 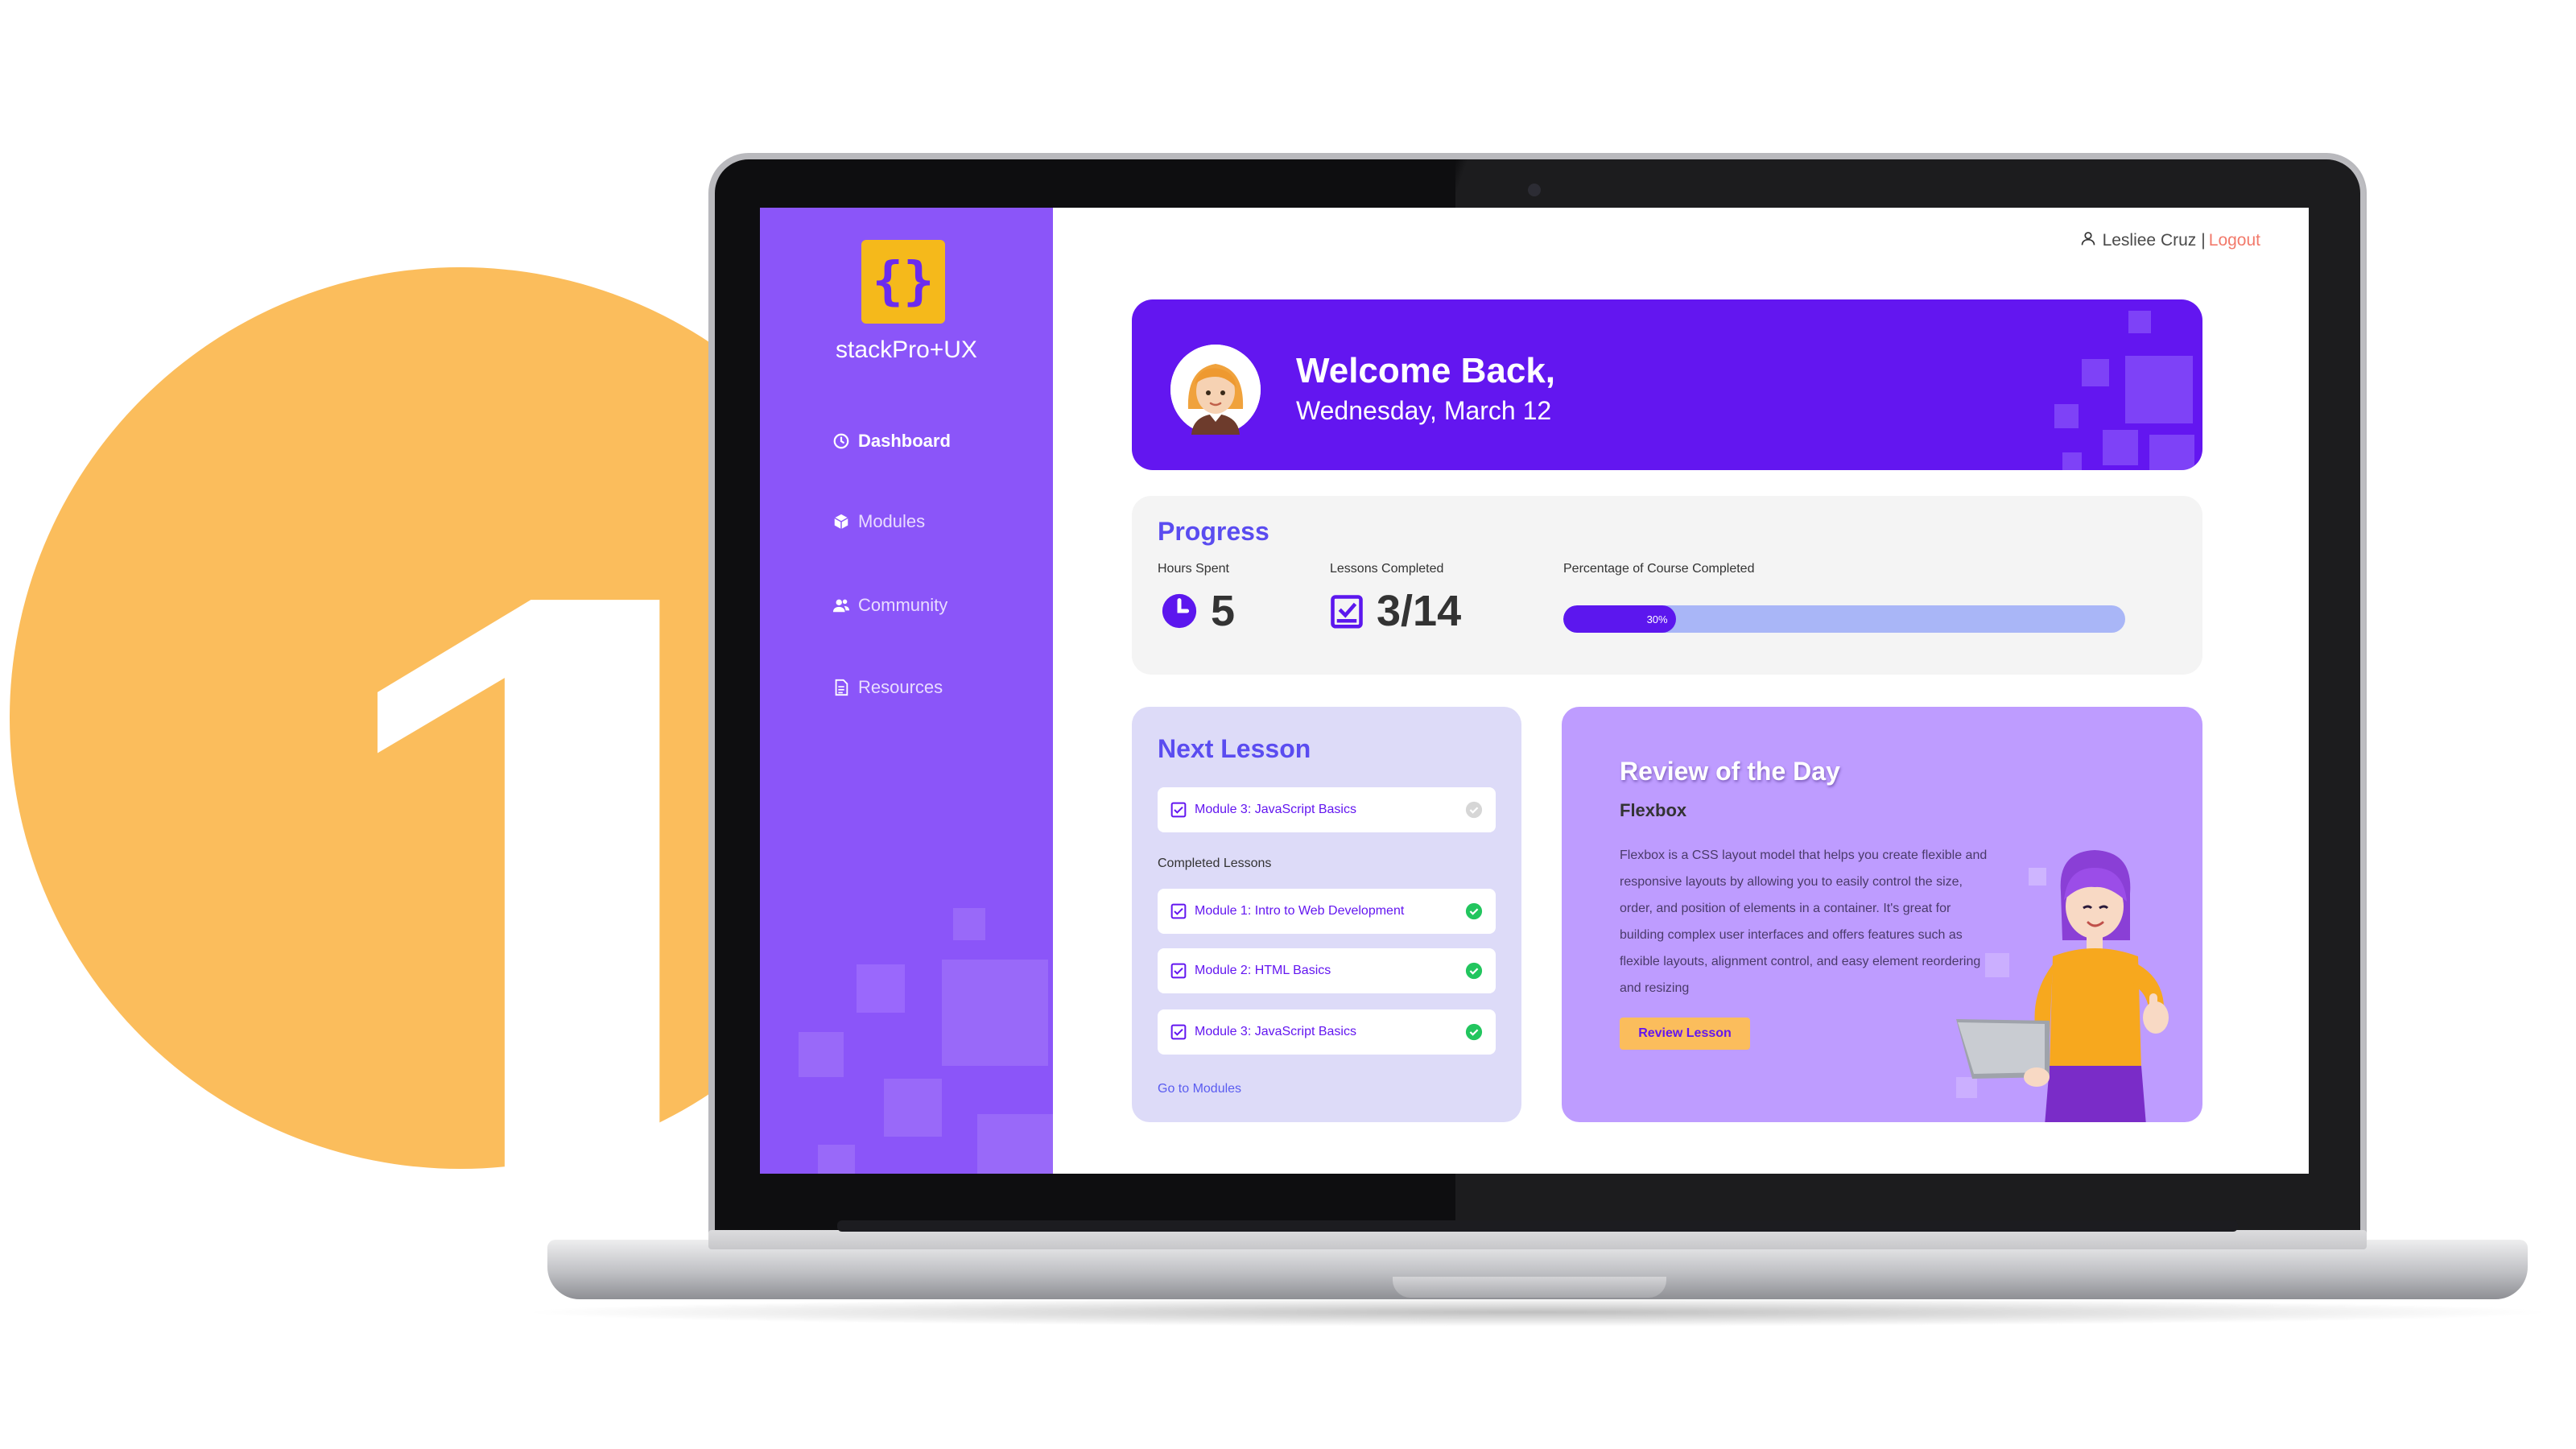 I want to click on hours-stat: 5, so click(x=1198, y=611).